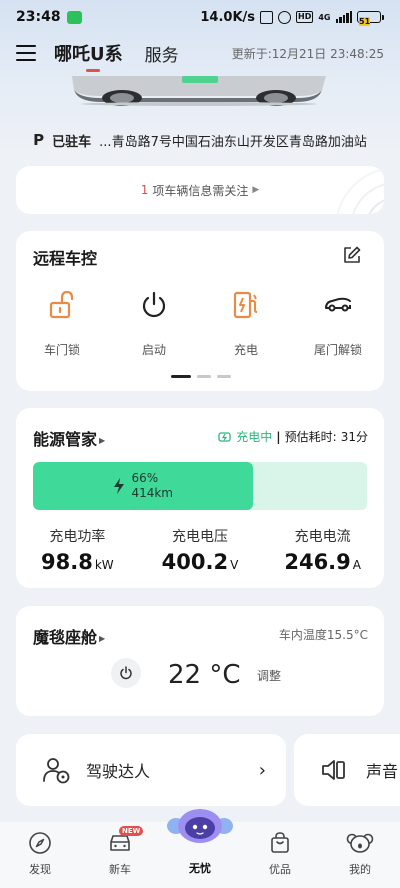 This screenshot has height=888, width=400. What do you see at coordinates (280, 842) in the screenshot?
I see `shopping-bag-icon` at bounding box center [280, 842].